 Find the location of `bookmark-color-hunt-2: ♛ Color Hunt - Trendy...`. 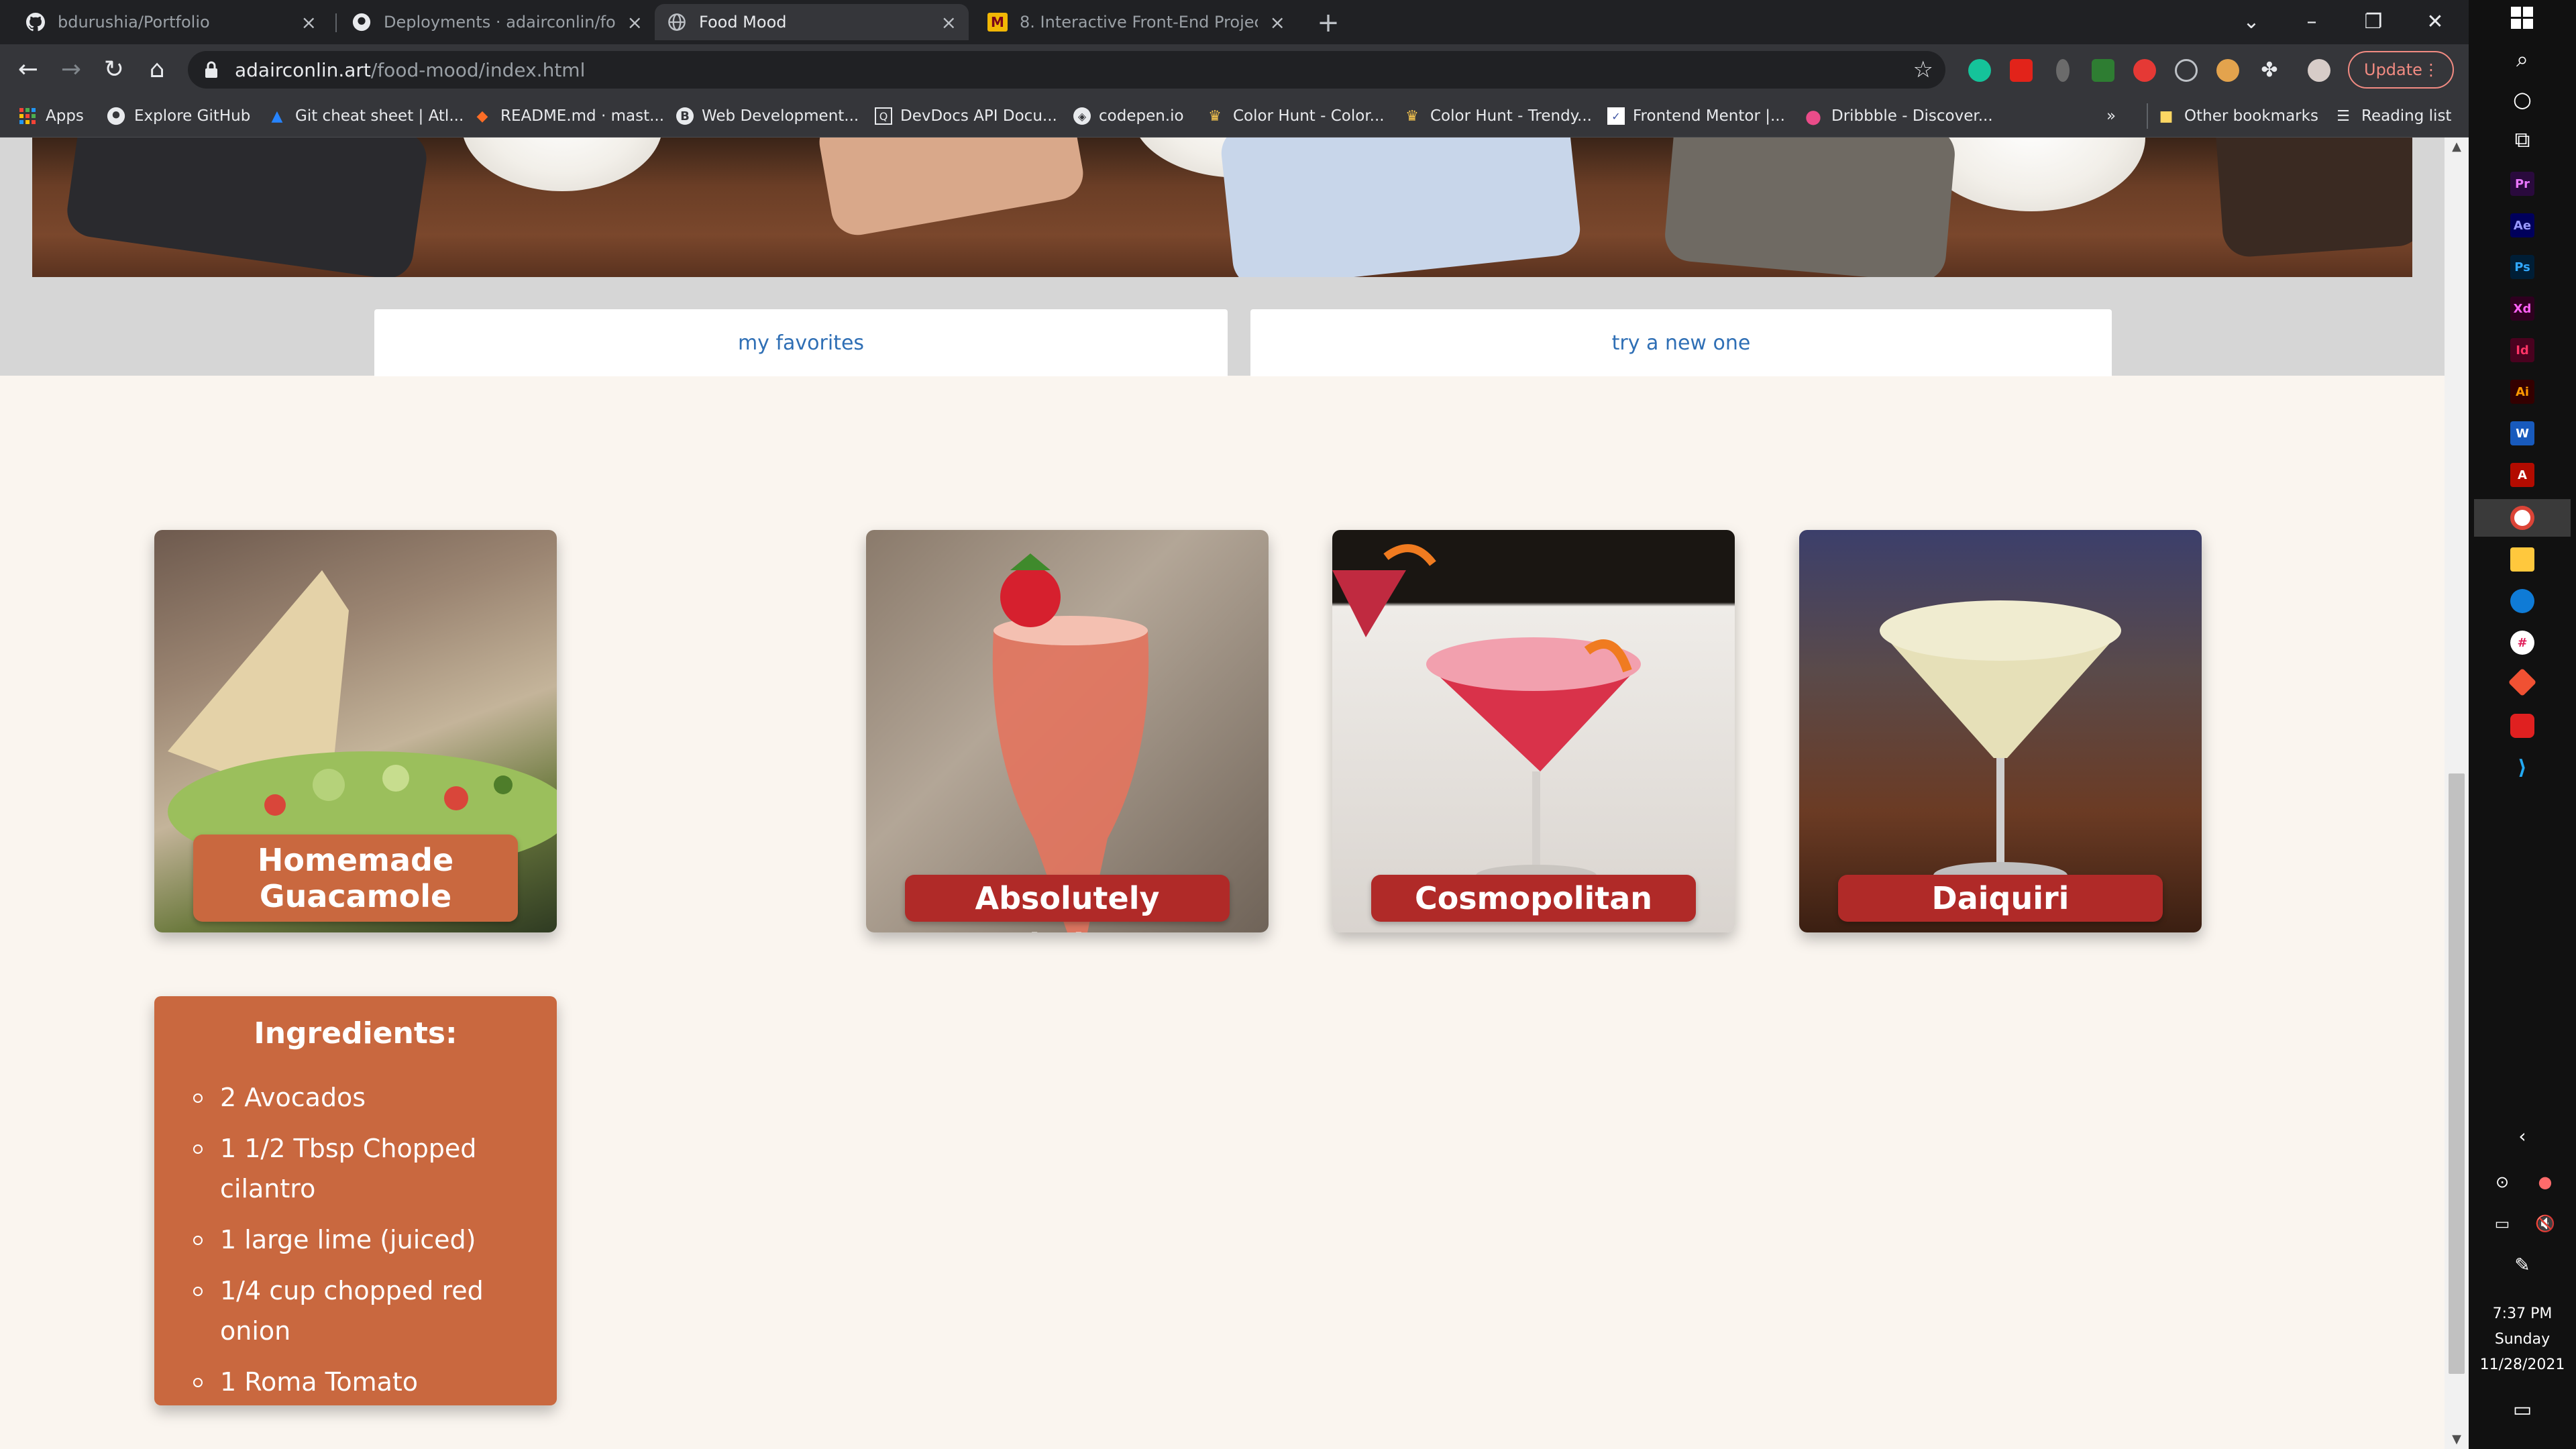

bookmark-color-hunt-2: ♛ Color Hunt - Trendy... is located at coordinates (1497, 116).